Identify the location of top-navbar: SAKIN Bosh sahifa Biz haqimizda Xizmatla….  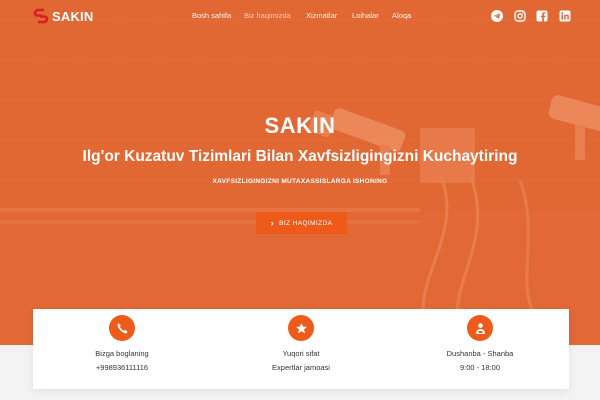
(300, 16).